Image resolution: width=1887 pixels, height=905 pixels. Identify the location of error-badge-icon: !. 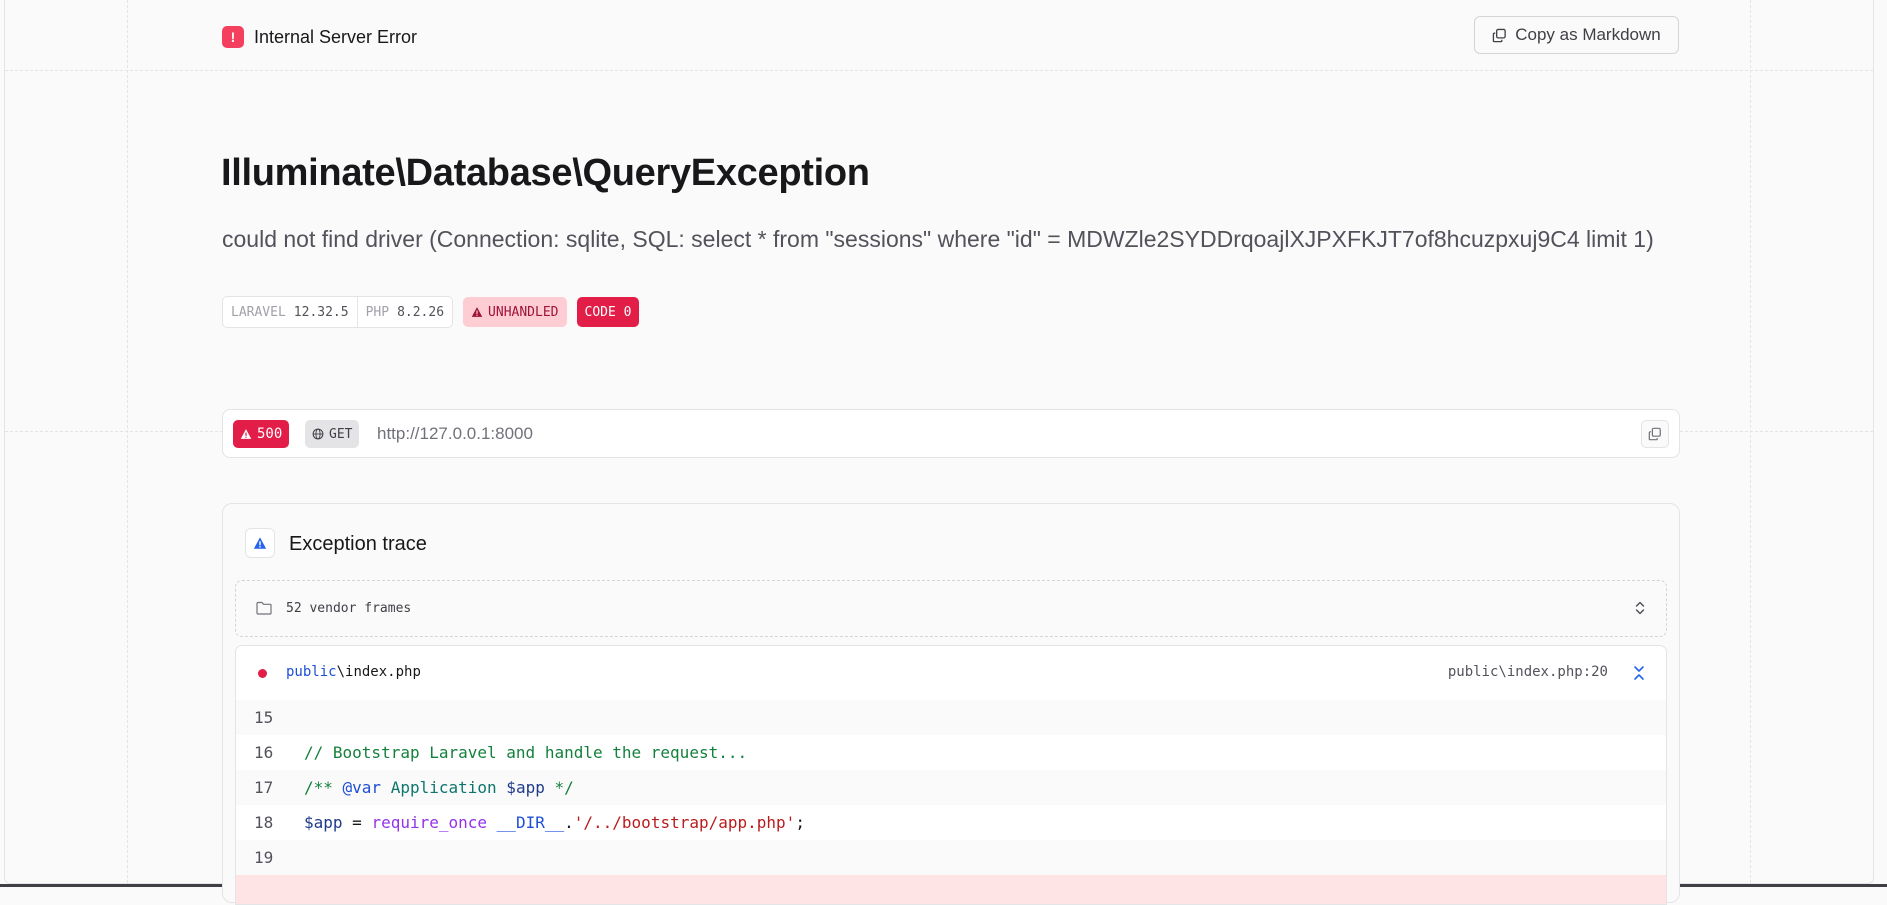
(233, 37).